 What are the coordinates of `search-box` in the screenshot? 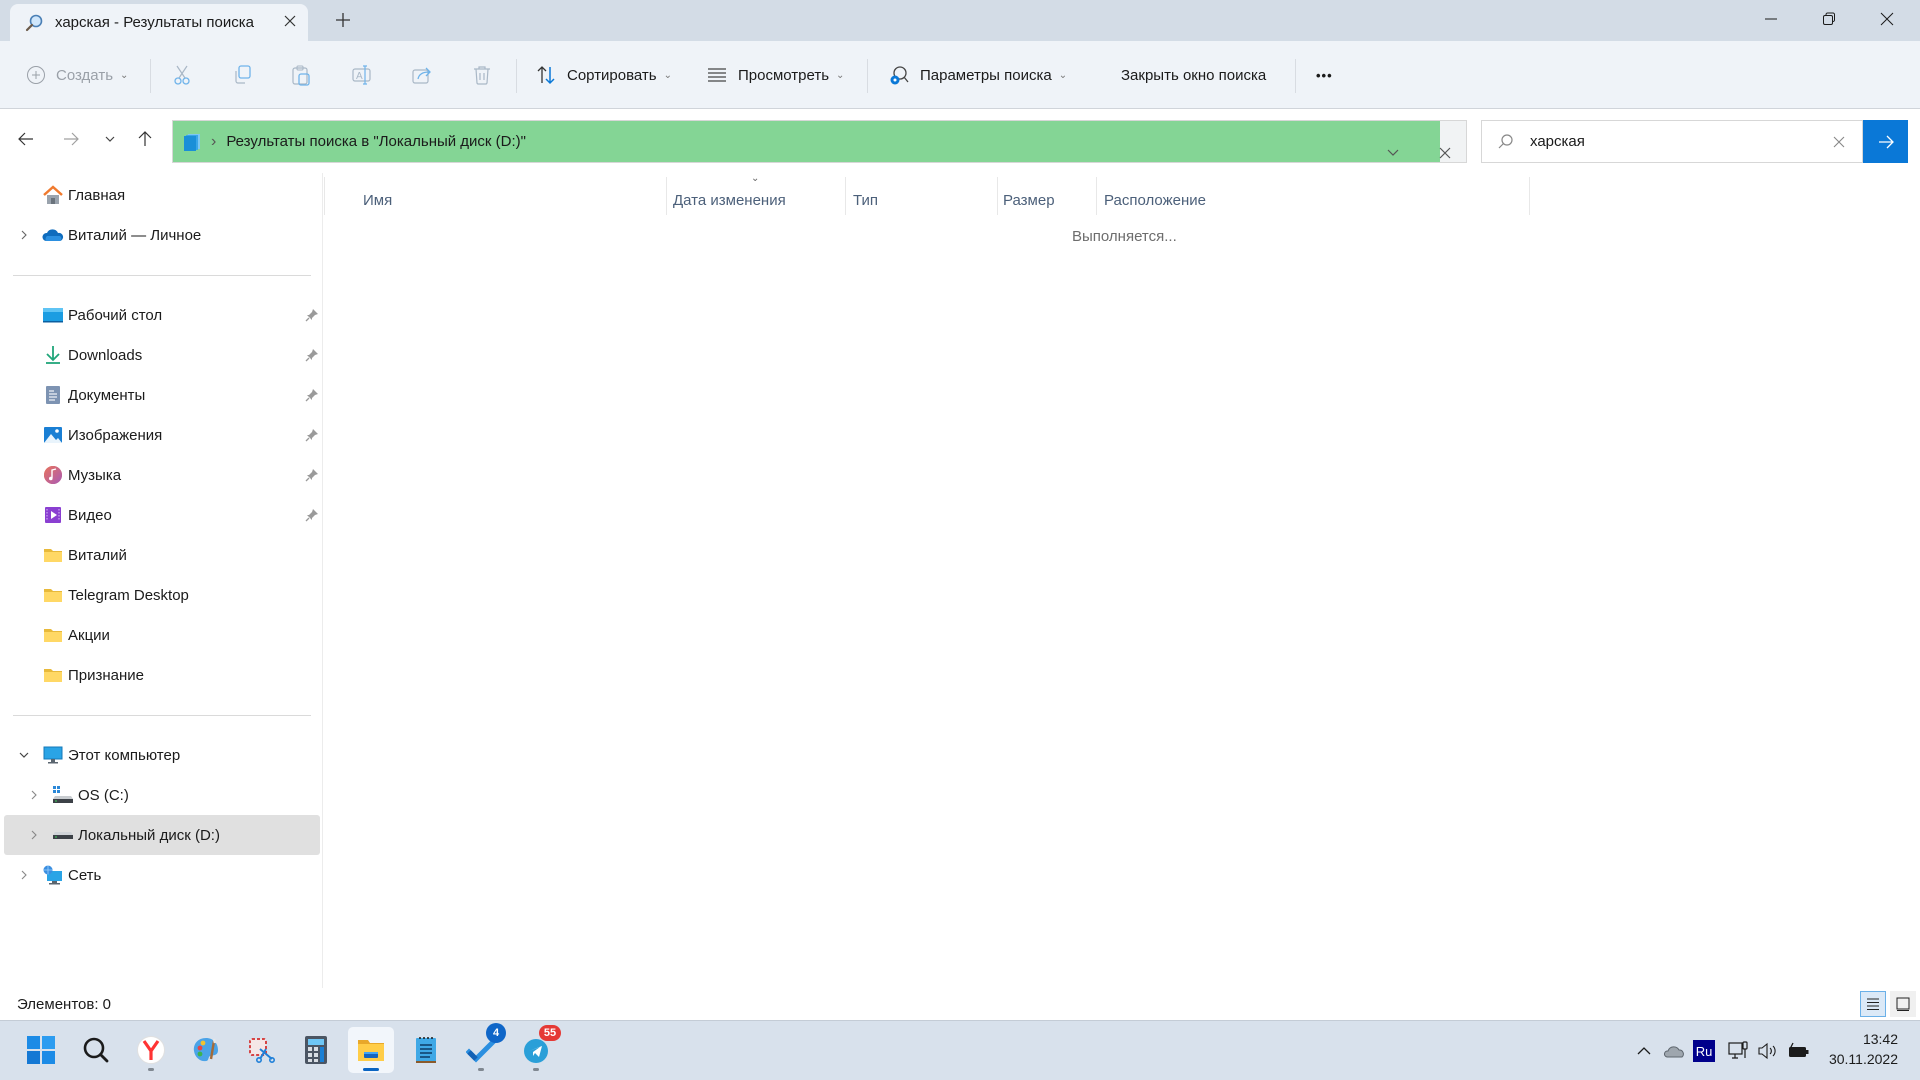 It's located at (1672, 141).